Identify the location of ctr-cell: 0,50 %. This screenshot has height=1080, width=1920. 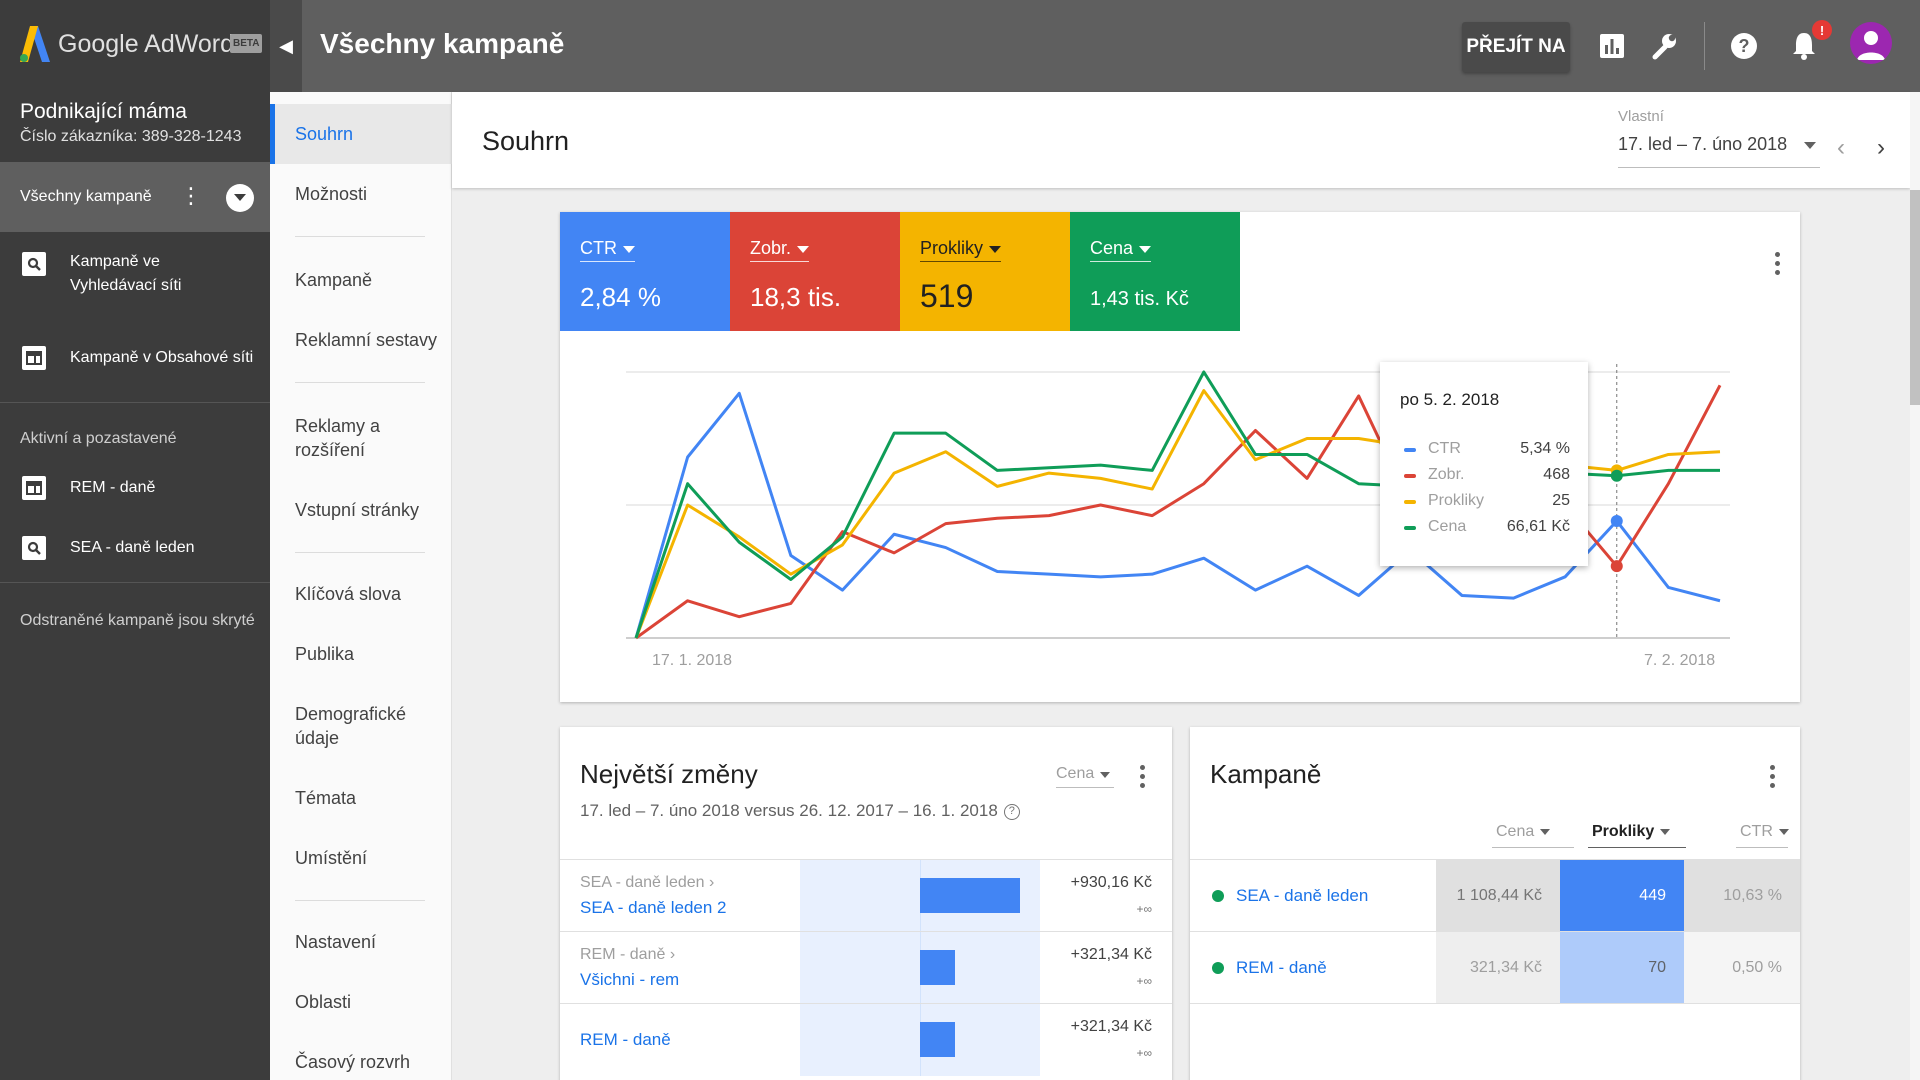
(1742, 968).